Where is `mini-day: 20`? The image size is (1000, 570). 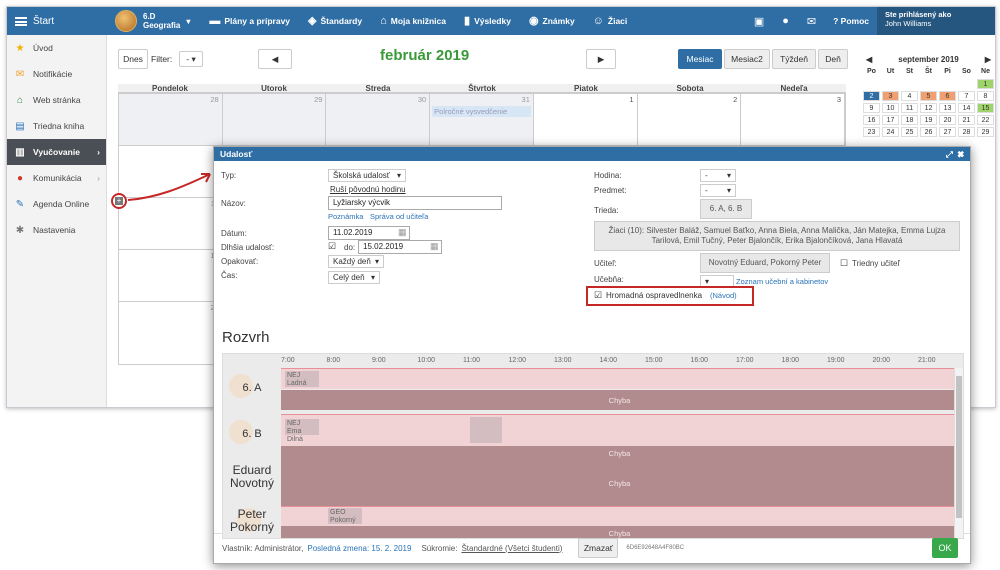
mini-day: 20 is located at coordinates (947, 120).